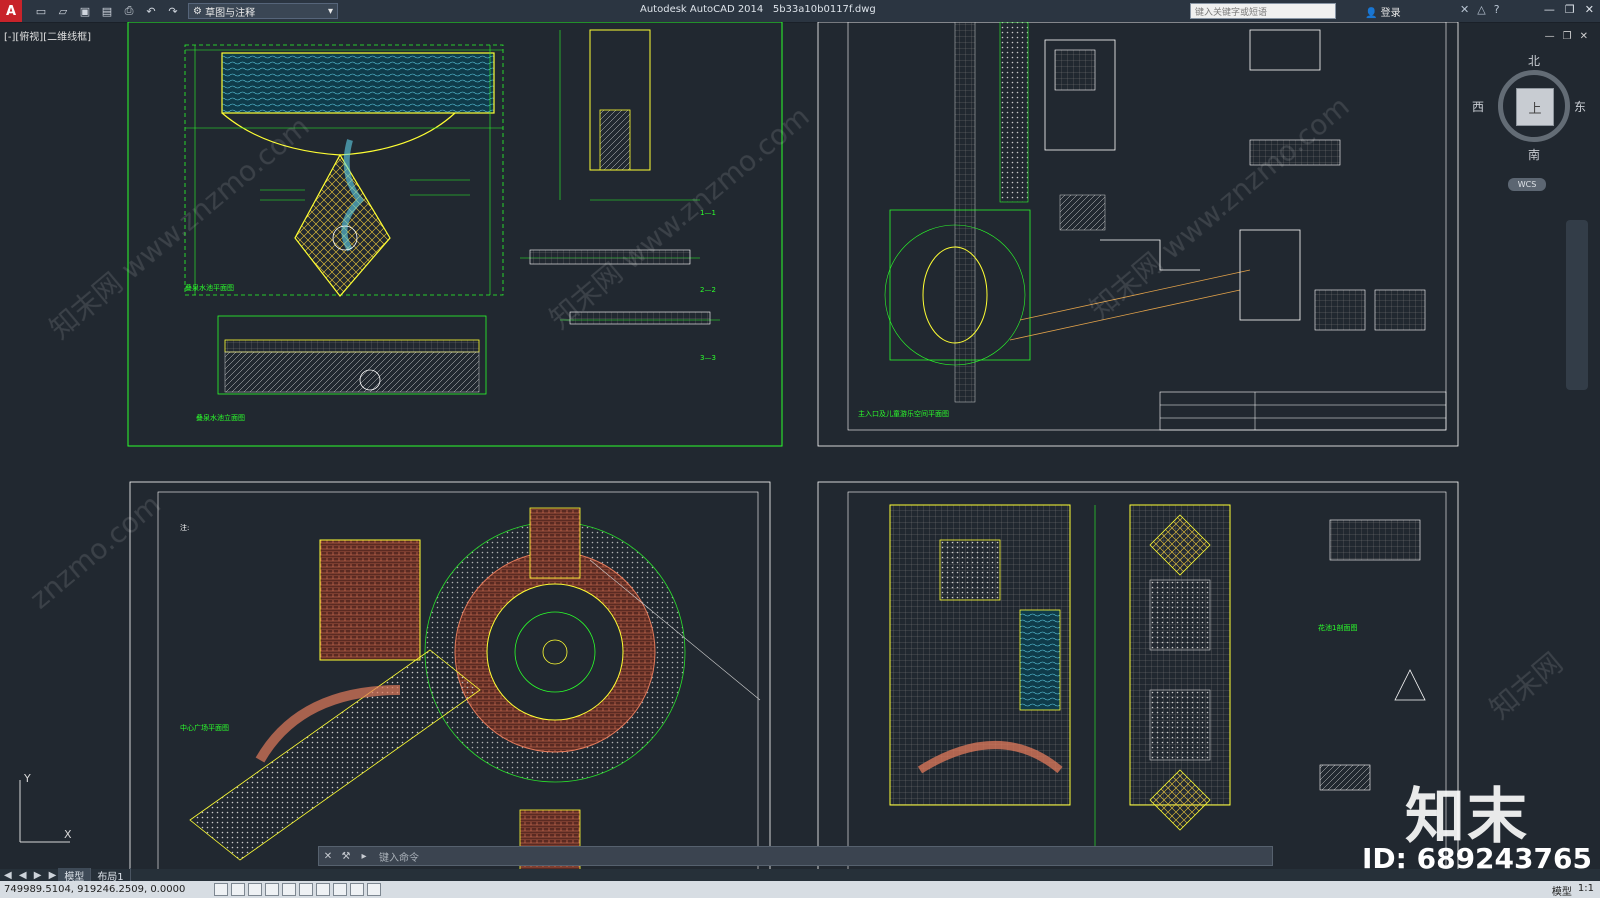 The width and height of the screenshot is (1600, 898). I want to click on save-icon: ▣, so click(85, 11).